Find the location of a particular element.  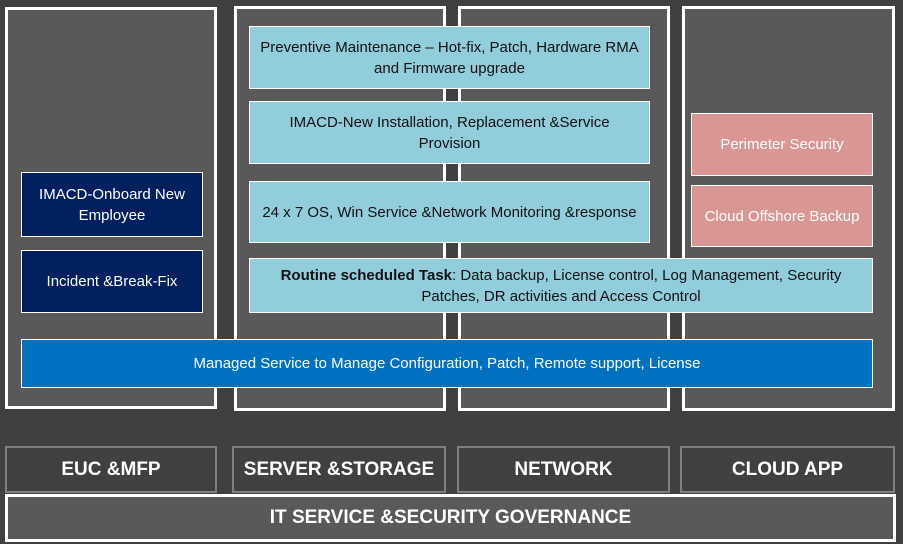

category-server: SERVER &STORAGE is located at coordinates (339, 469).